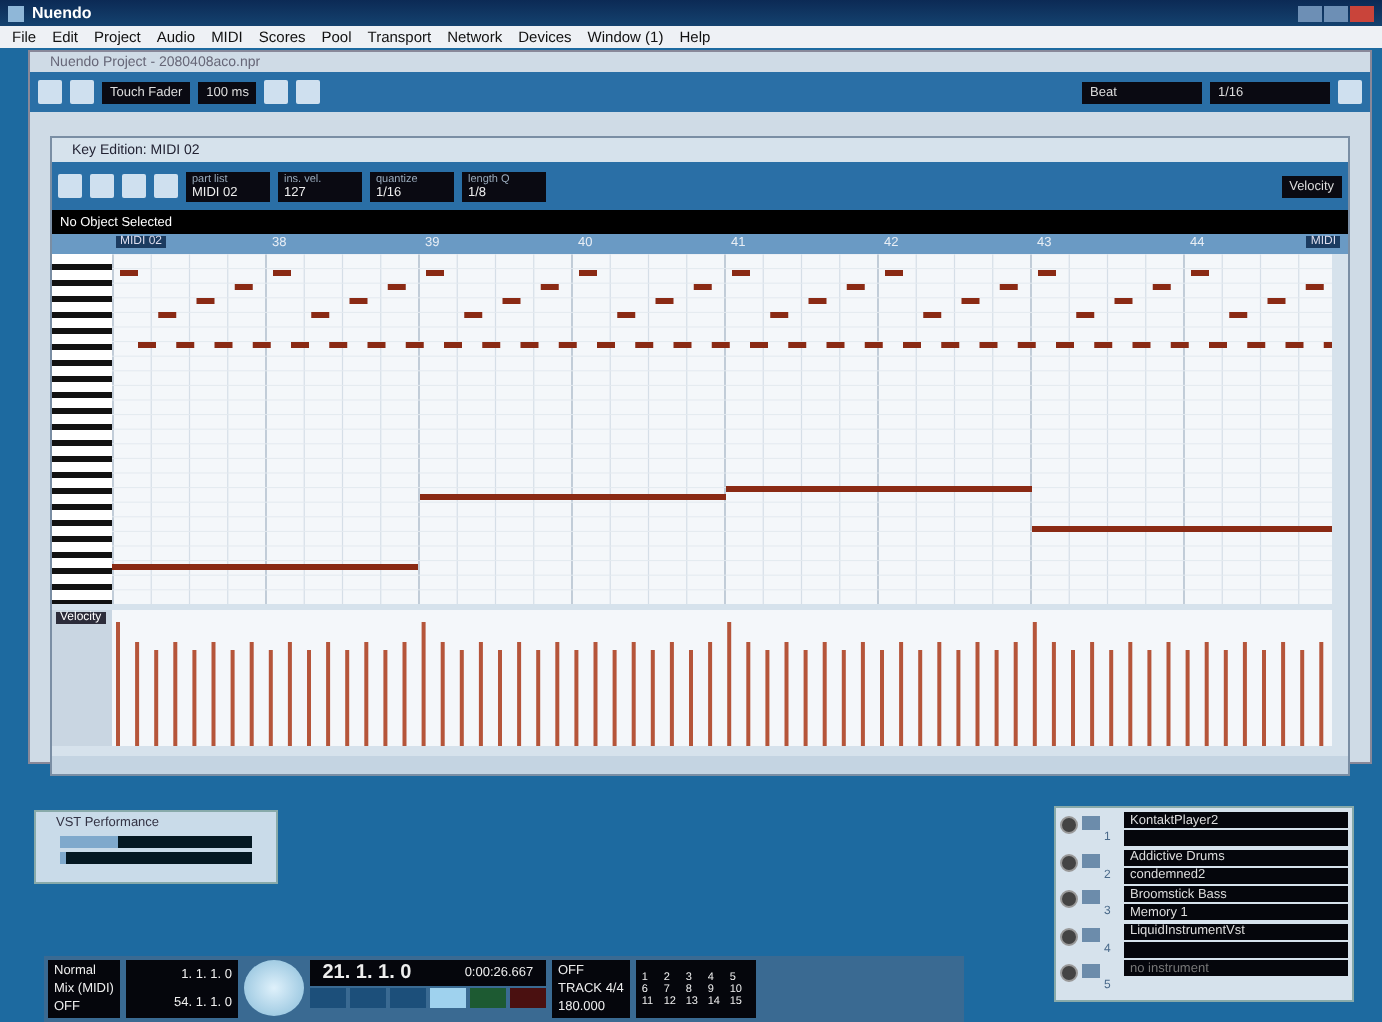 The width and height of the screenshot is (1382, 1022). What do you see at coordinates (1362, 13) in the screenshot?
I see `close-button` at bounding box center [1362, 13].